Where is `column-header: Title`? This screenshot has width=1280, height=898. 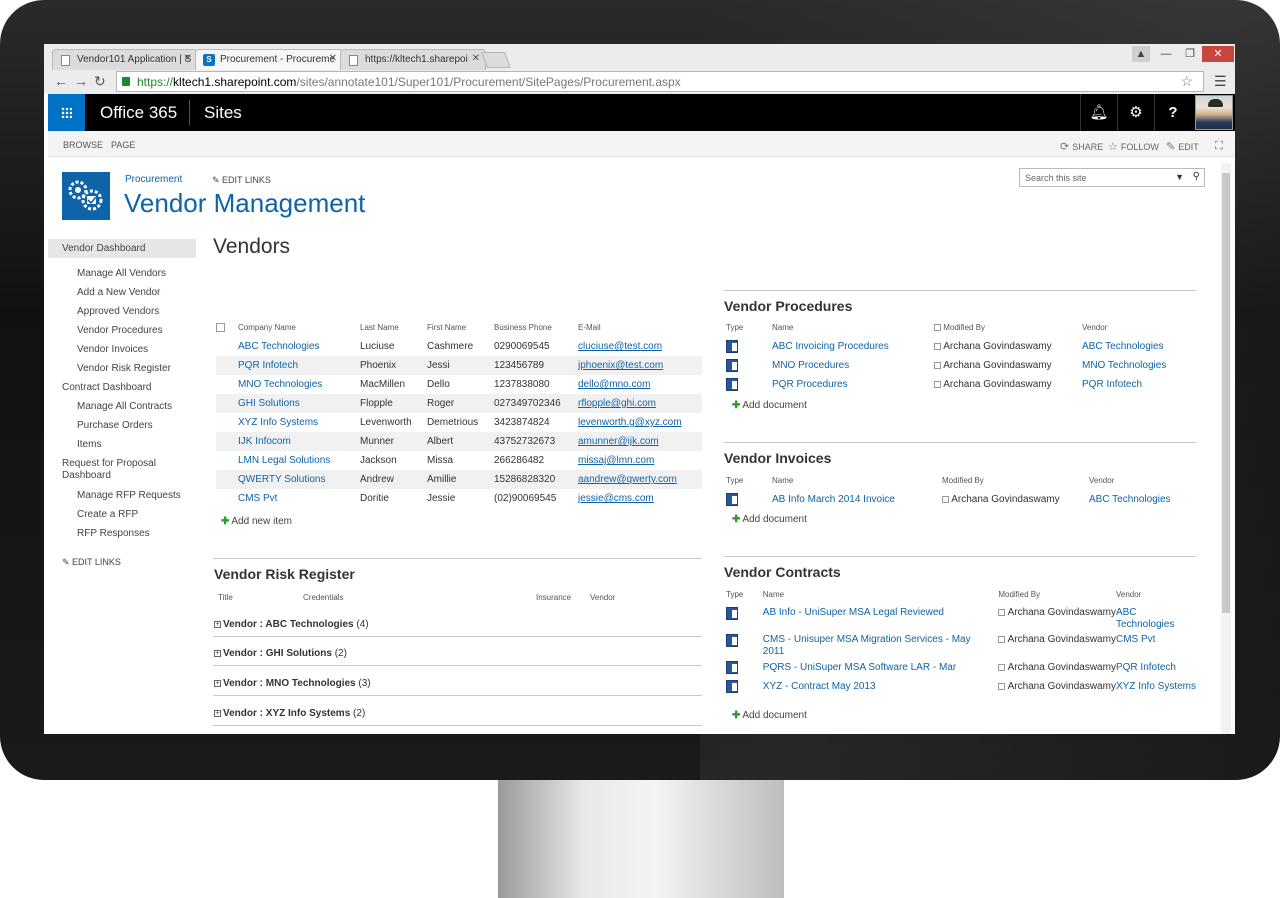
column-header: Title is located at coordinates (225, 597).